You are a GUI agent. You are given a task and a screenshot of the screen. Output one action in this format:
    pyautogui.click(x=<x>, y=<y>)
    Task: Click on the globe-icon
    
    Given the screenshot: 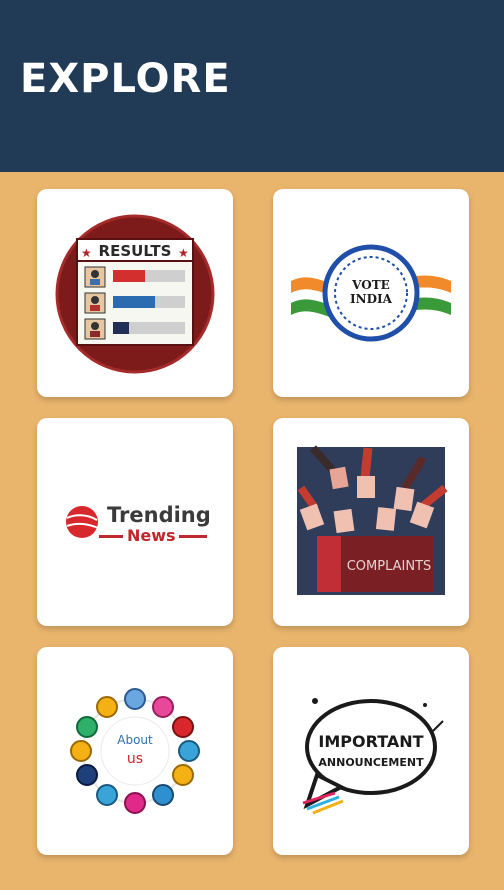 What is the action you would take?
    pyautogui.click(x=82, y=522)
    